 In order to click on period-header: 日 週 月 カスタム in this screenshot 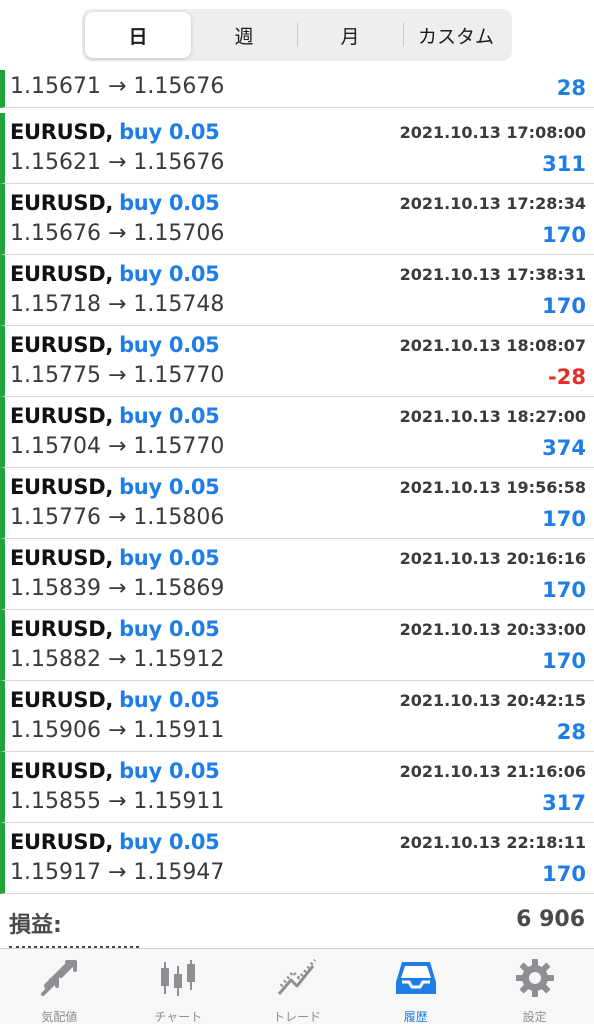, I will do `click(297, 35)`.